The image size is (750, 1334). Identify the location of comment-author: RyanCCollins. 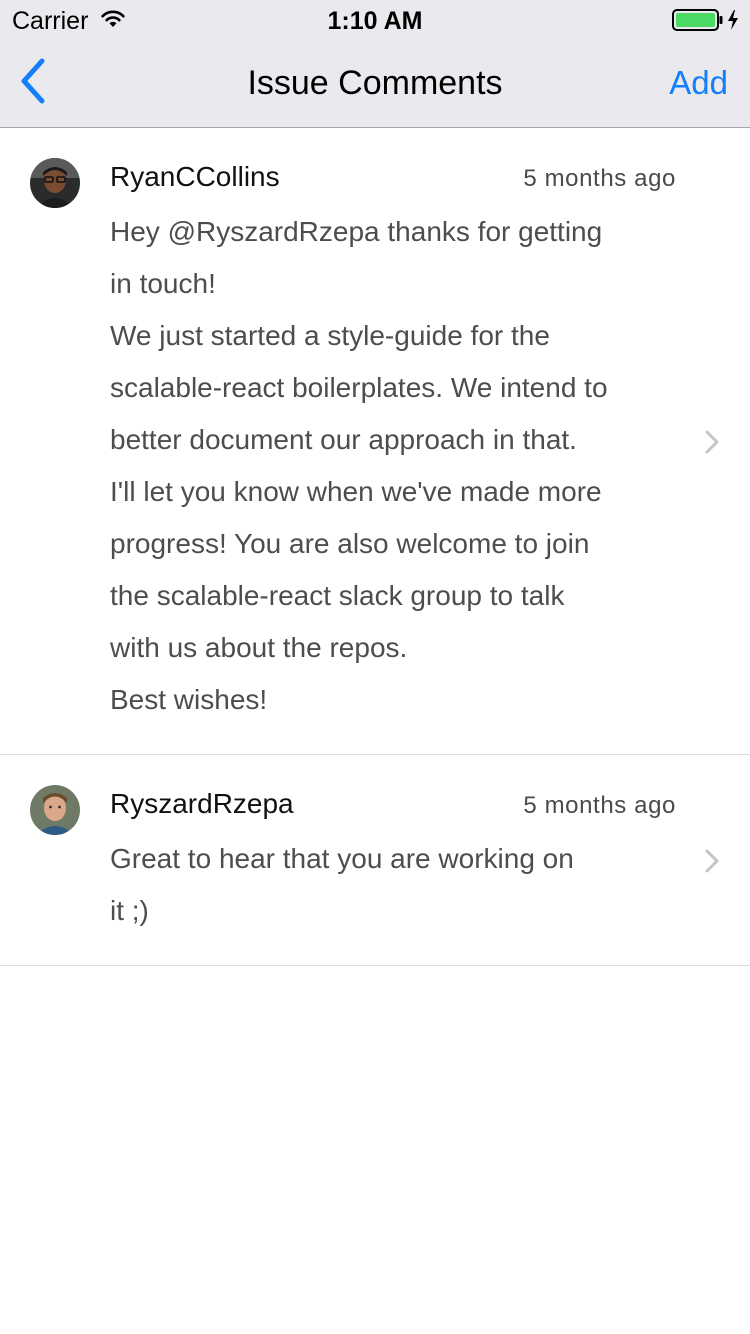
(195, 176).